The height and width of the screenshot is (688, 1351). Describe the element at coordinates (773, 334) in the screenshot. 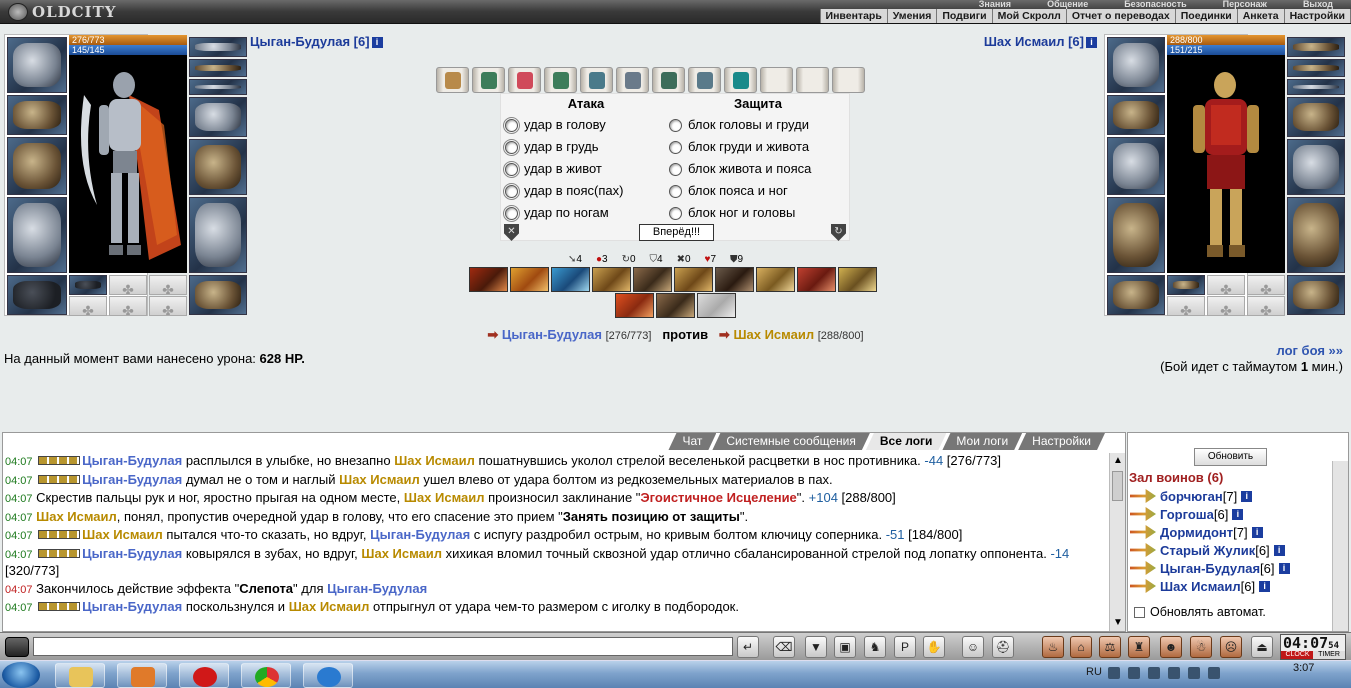

I see `right-fighter-name: Шах Исмаил` at that location.